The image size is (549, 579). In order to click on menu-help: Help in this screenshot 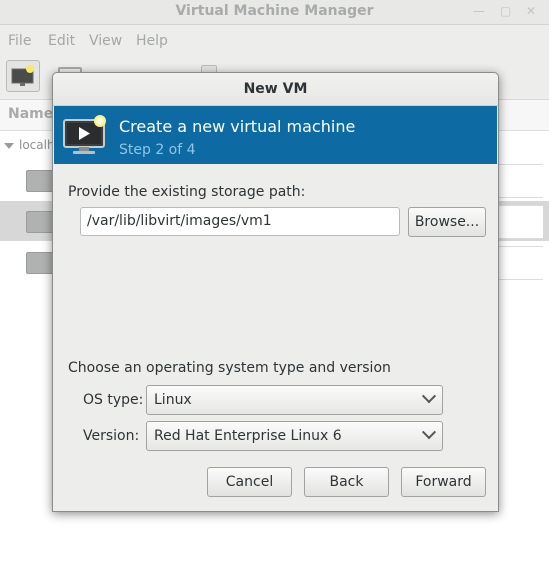, I will do `click(152, 41)`.